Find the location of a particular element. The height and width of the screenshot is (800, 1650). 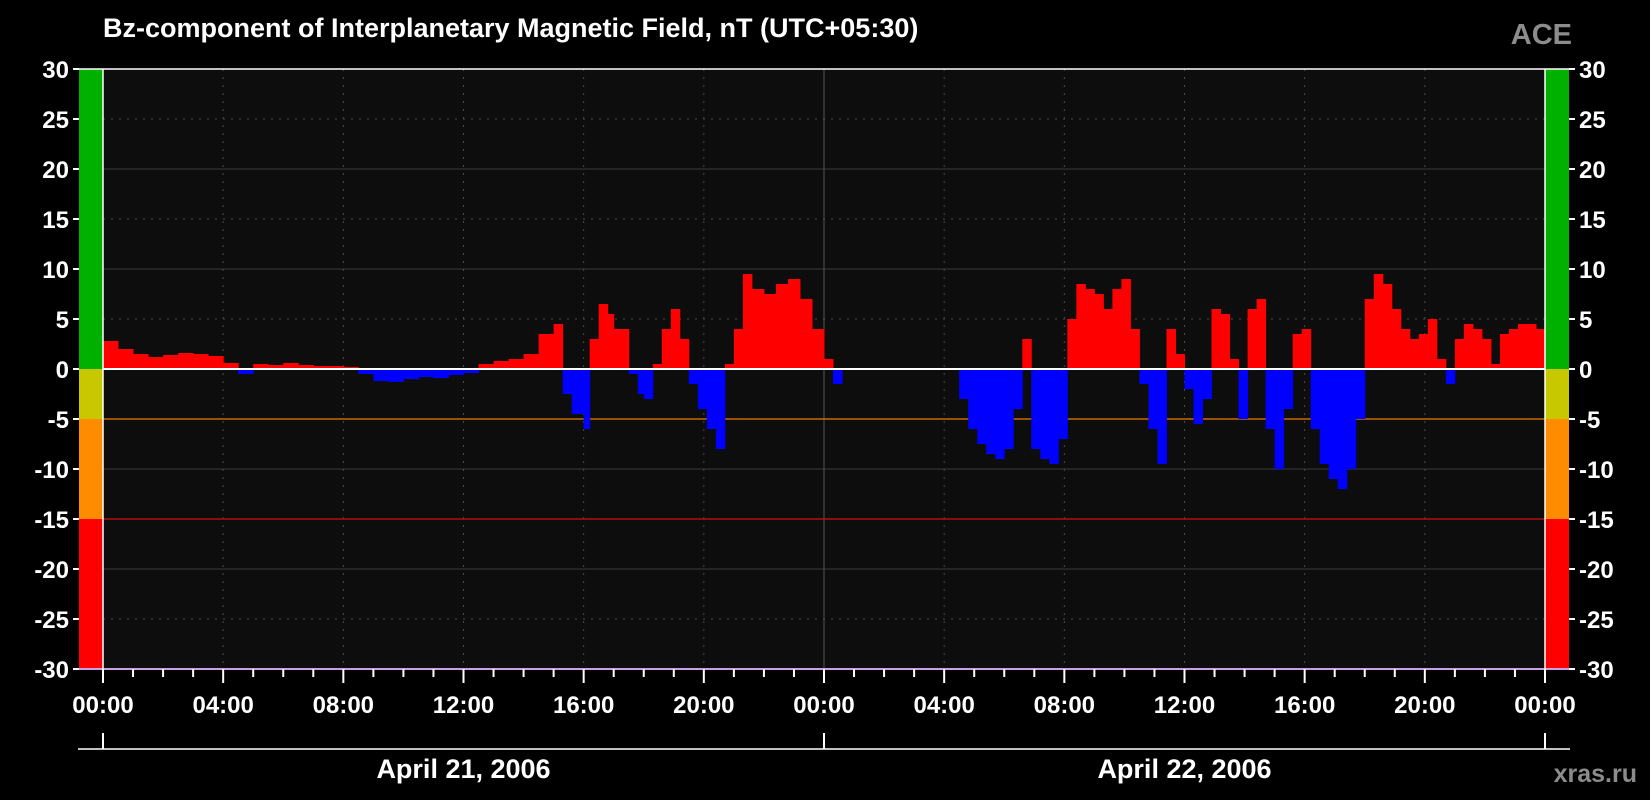

x-tick-label: 20:00 is located at coordinates (1424, 705).